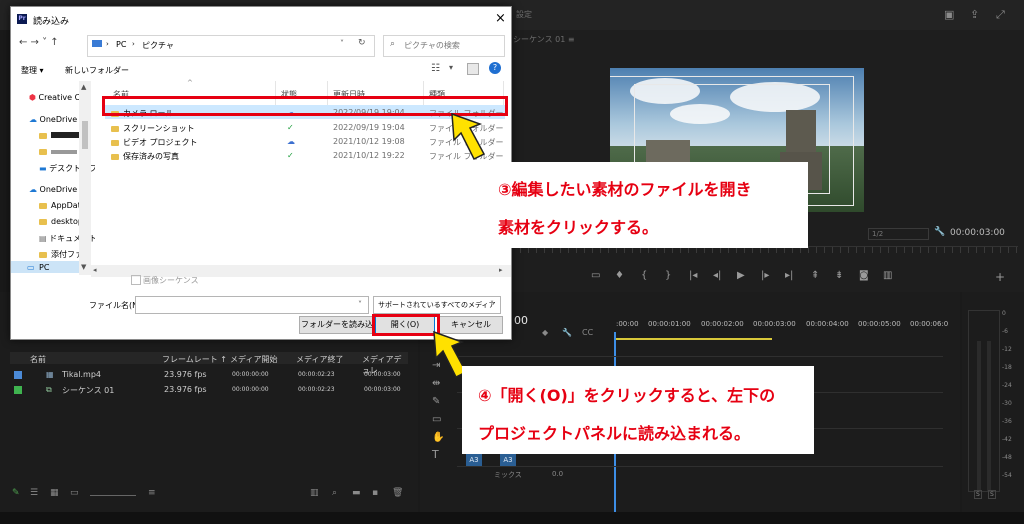  What do you see at coordinates (85, 135) in the screenshot?
I see `scroll-thumb` at bounding box center [85, 135].